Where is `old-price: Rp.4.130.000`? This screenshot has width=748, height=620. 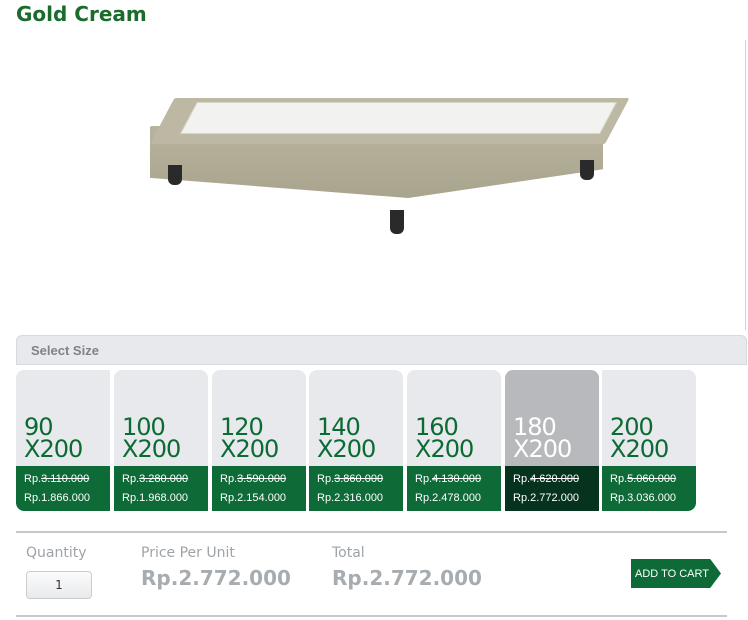
old-price: Rp.4.130.000 is located at coordinates (448, 479).